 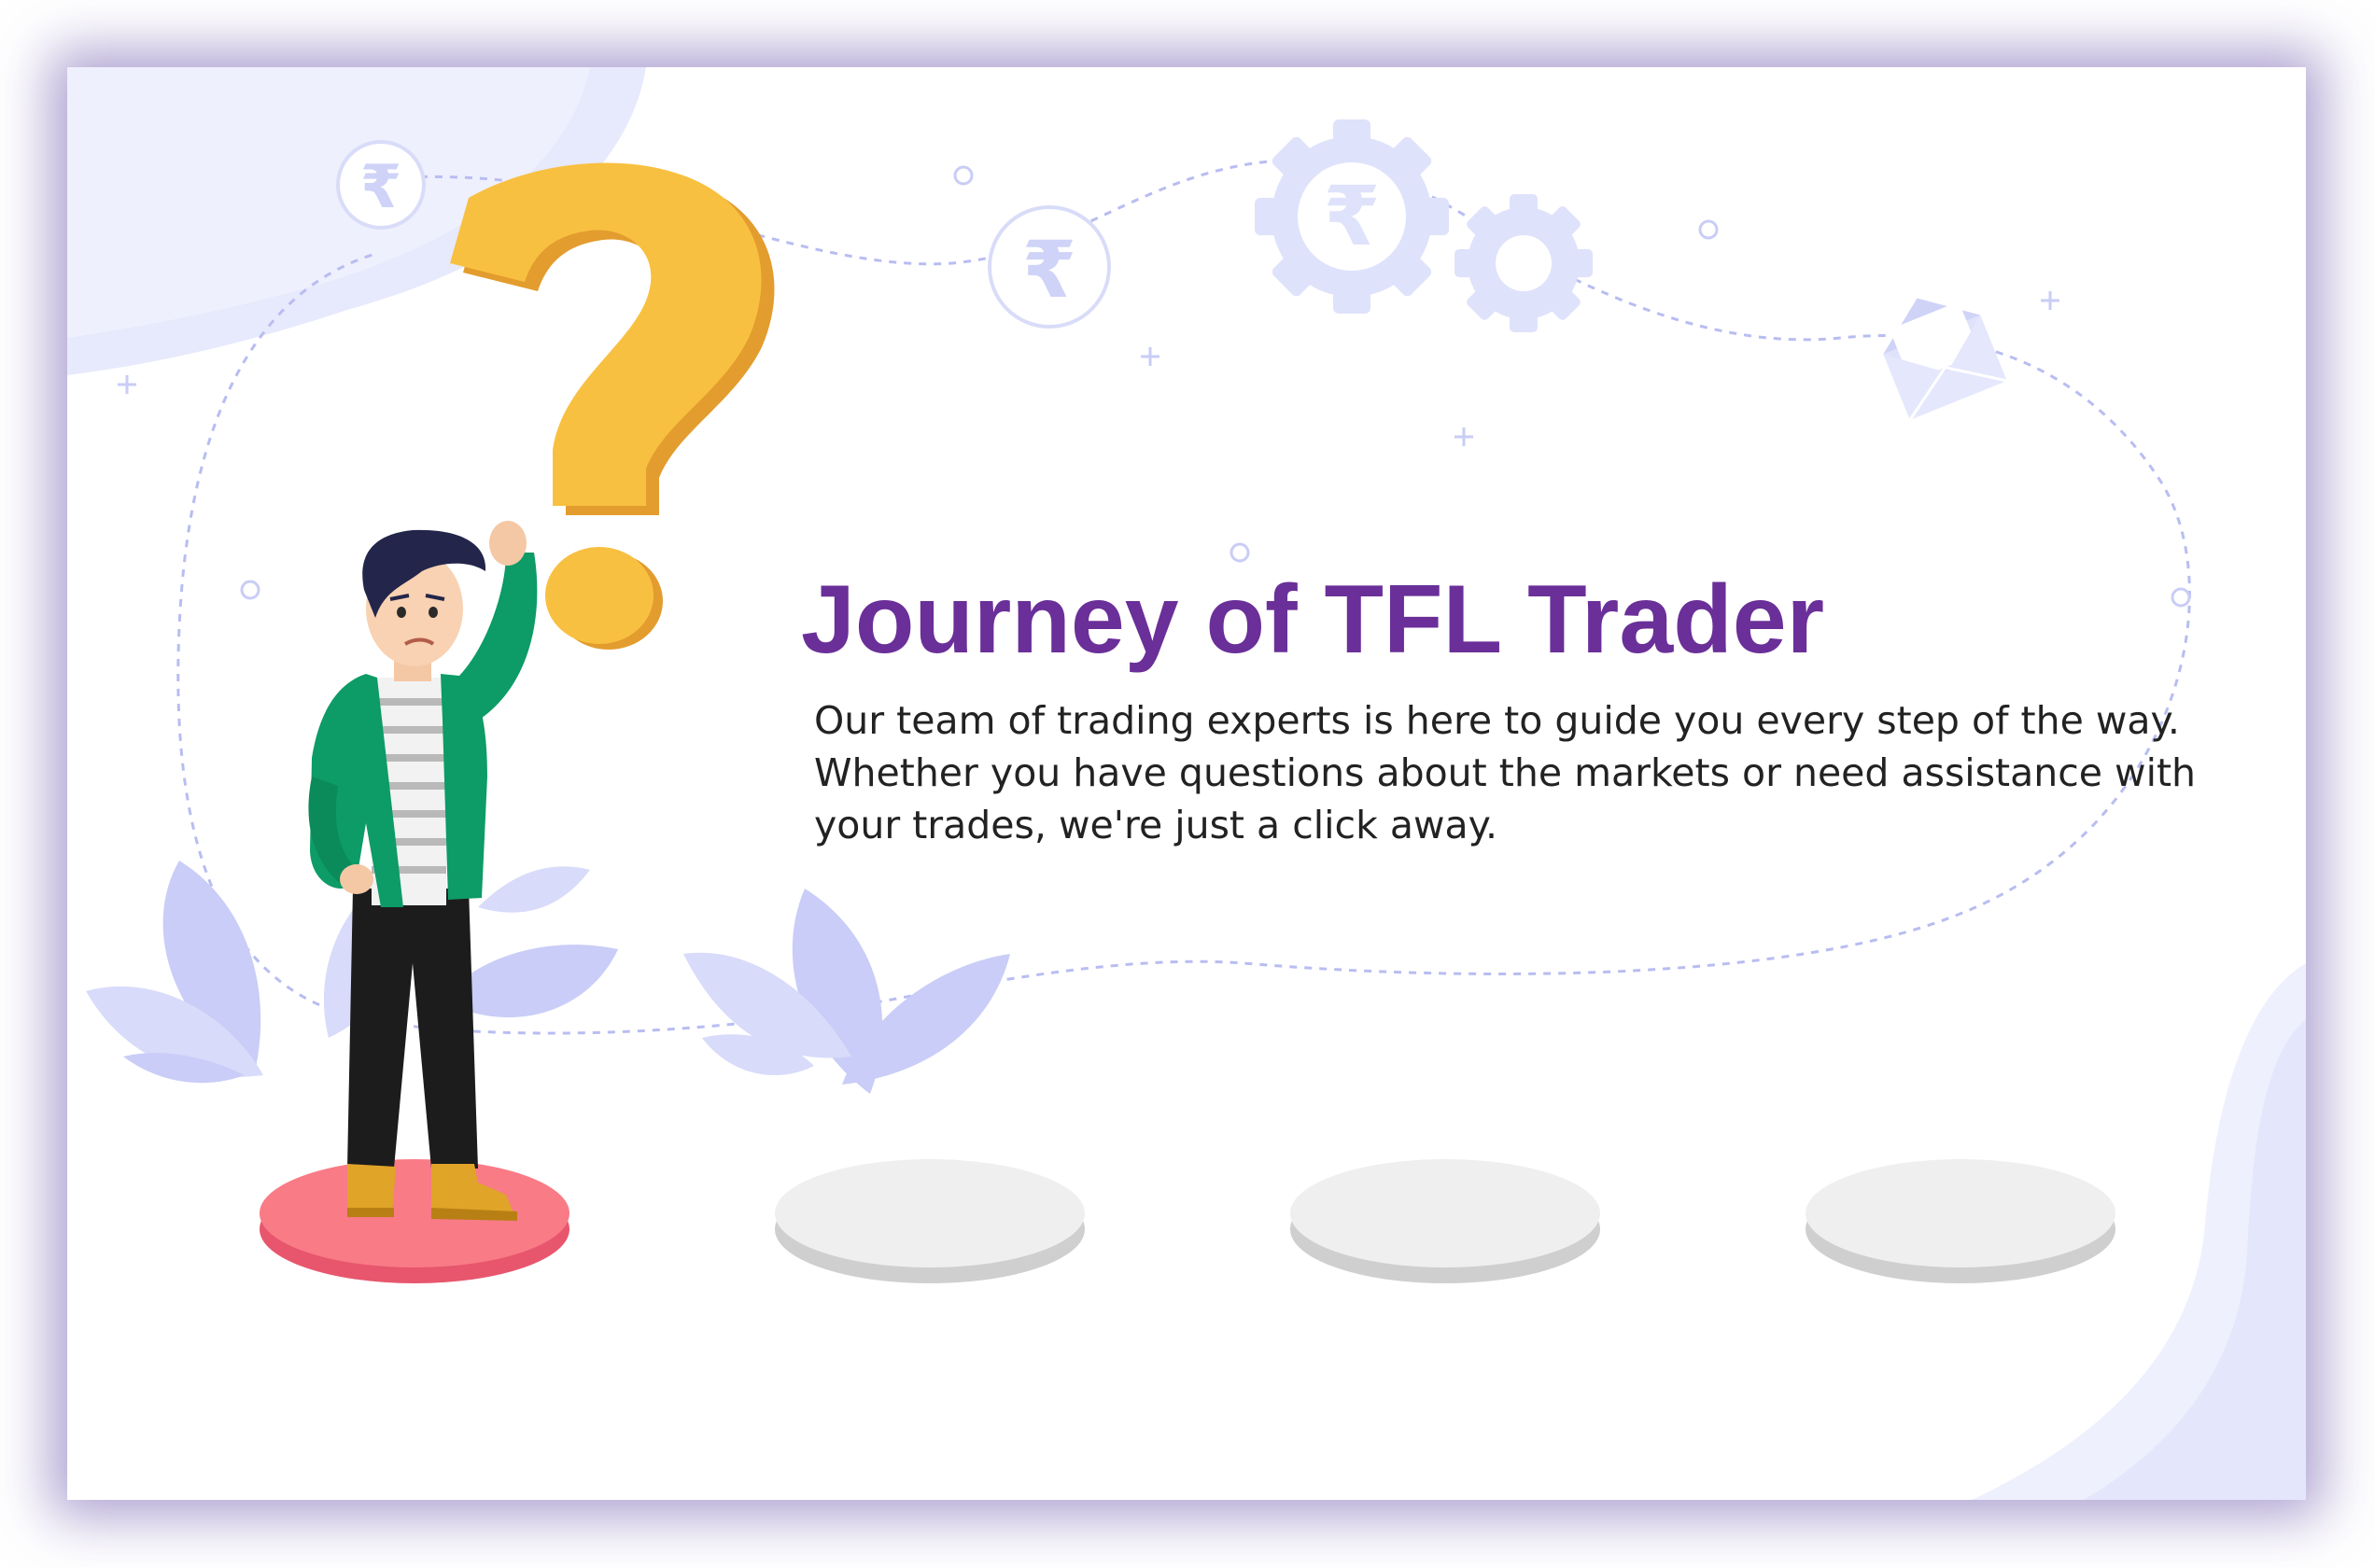 What do you see at coordinates (1524, 263) in the screenshot?
I see `gear-icon-small` at bounding box center [1524, 263].